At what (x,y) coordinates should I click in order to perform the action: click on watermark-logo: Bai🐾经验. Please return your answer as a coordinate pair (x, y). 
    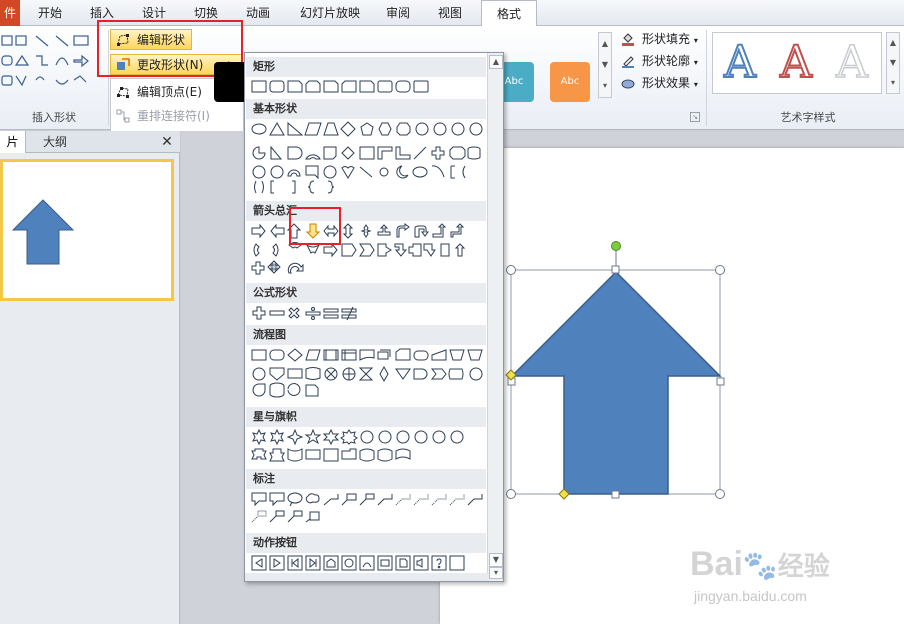
    Looking at the image, I should click on (790, 565).